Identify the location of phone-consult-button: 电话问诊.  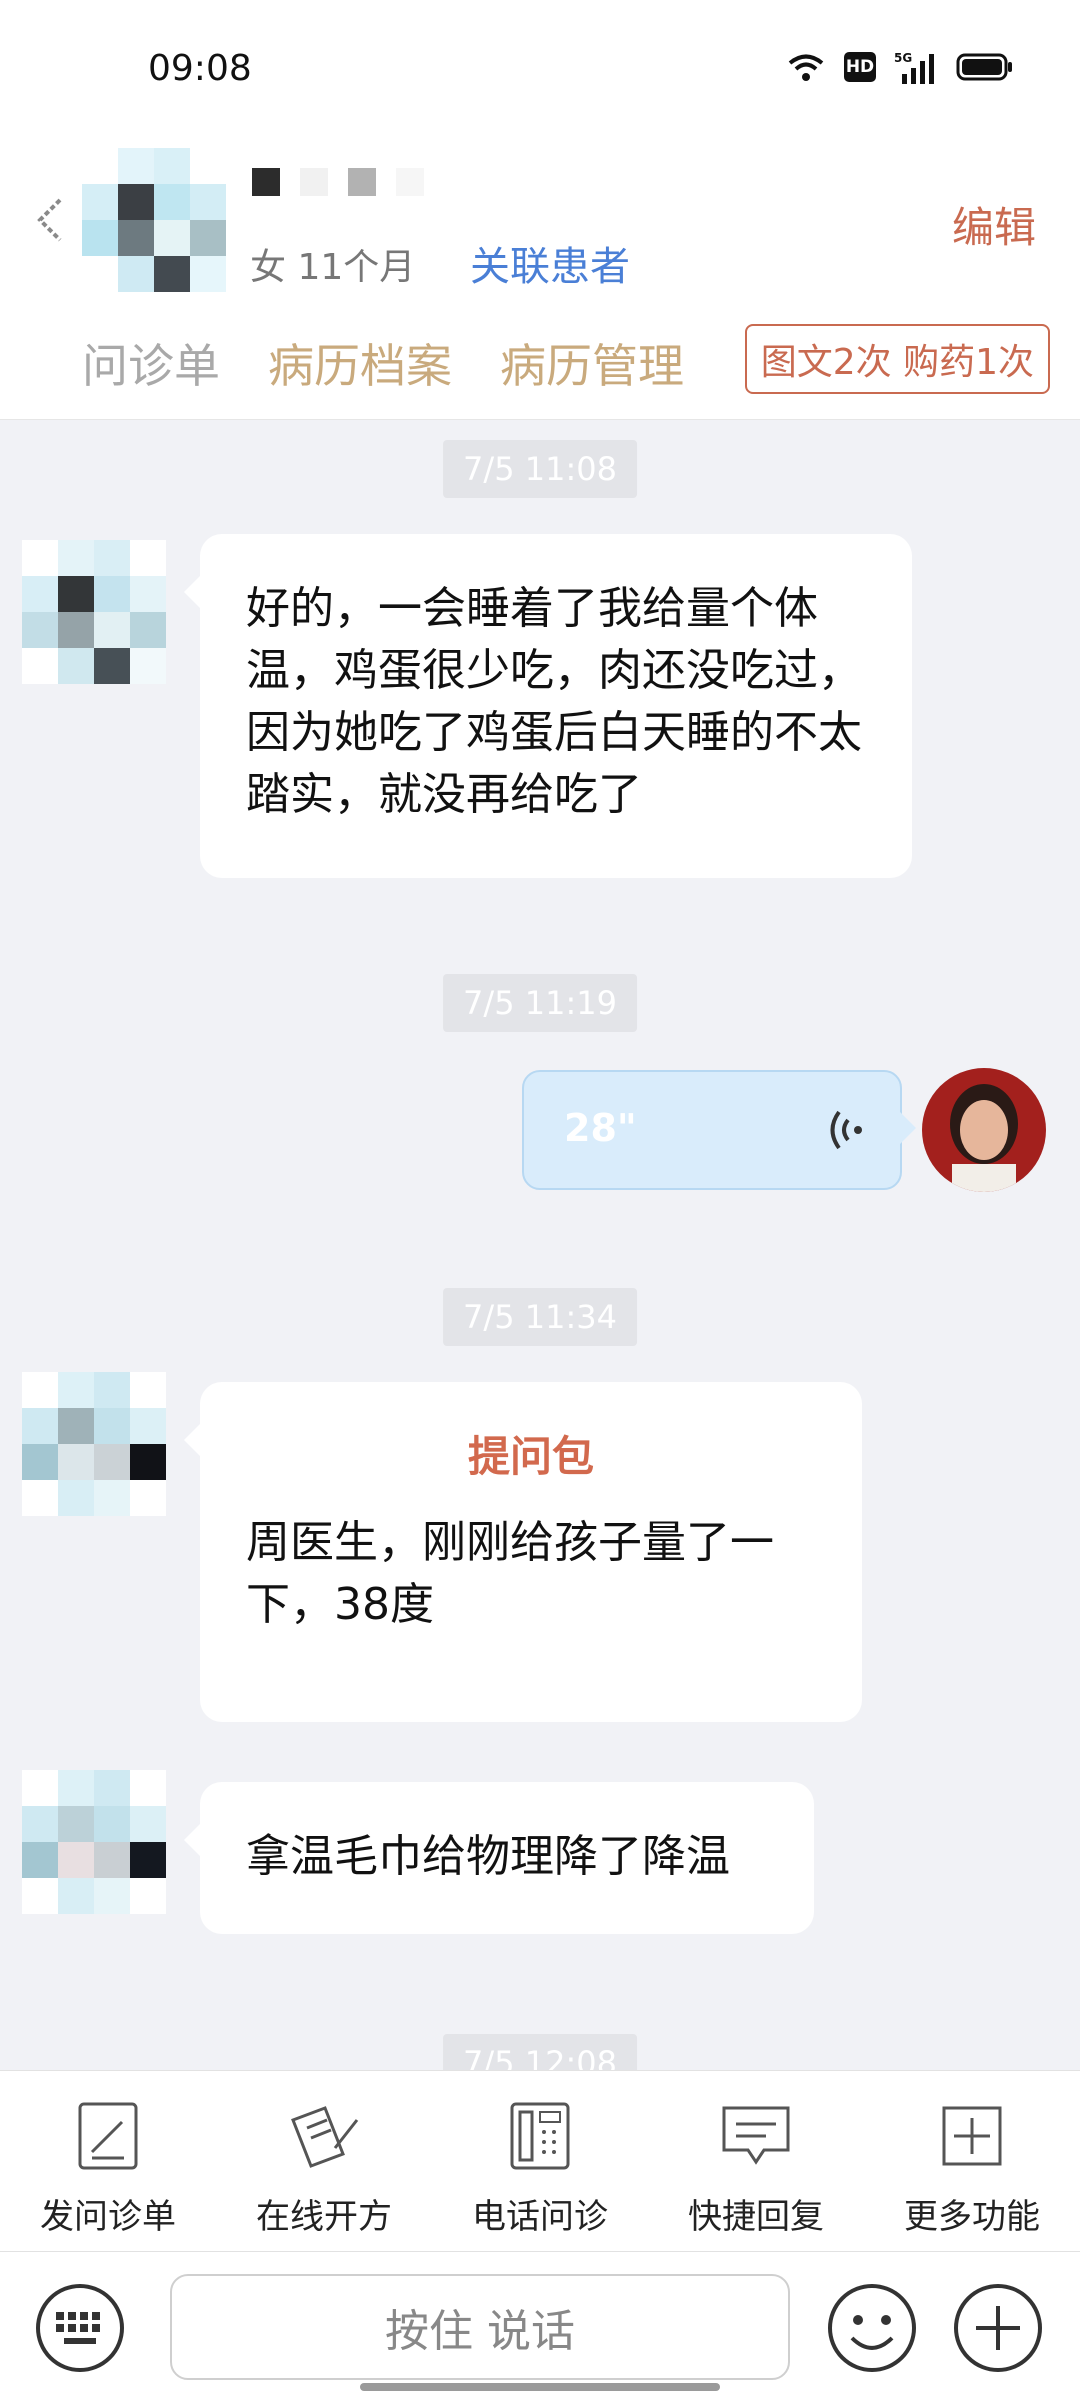
(540, 2161).